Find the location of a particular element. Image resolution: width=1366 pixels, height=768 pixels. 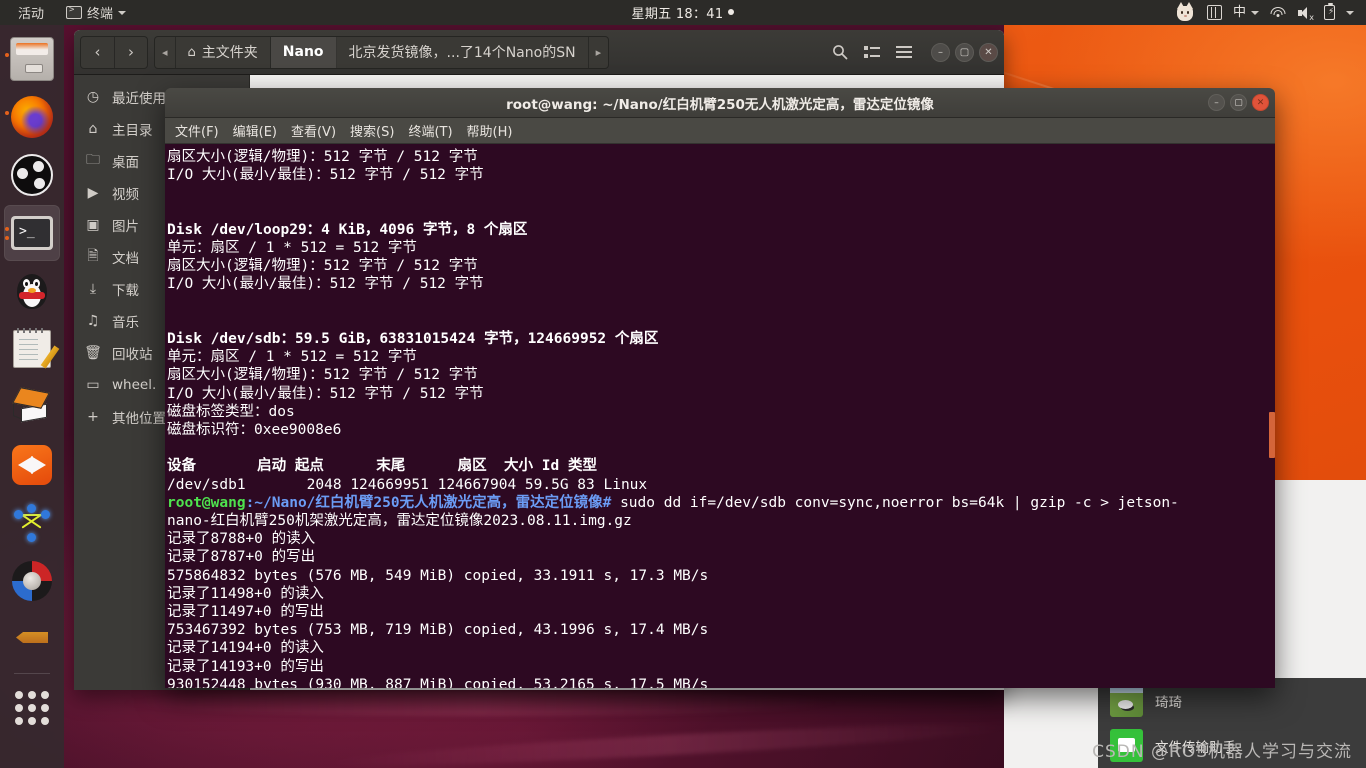

window-controls: – ▢ ✕ is located at coordinates (964, 52).